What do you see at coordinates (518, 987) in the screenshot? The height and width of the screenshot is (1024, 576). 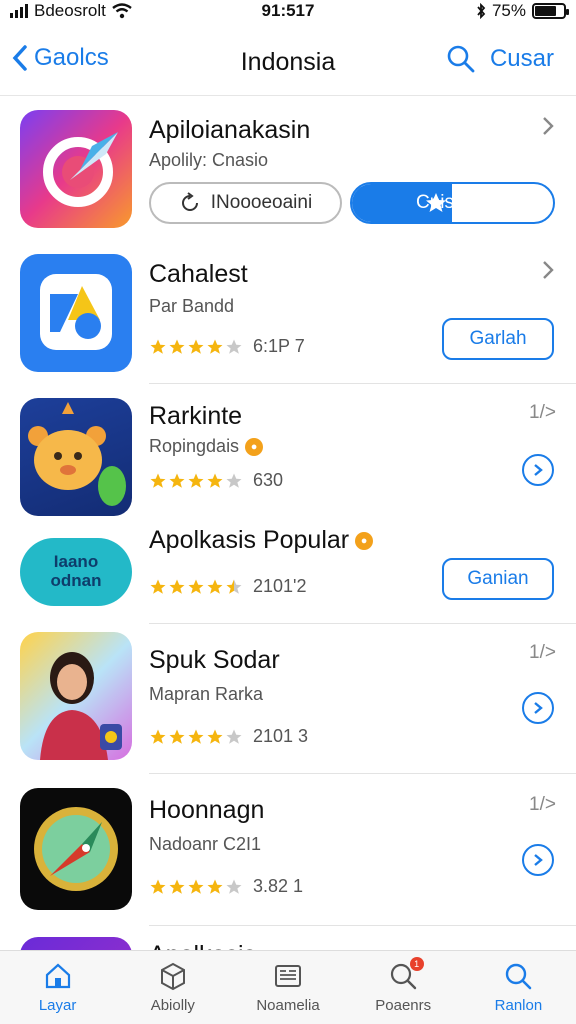 I see `tab-ranlon: Ranlon` at bounding box center [518, 987].